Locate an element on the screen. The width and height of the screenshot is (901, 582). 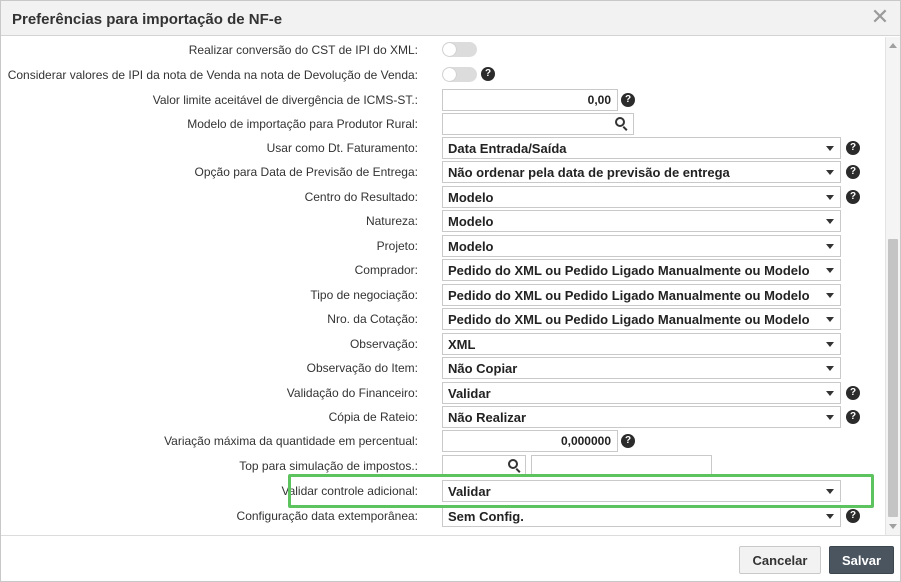
row-observacao: Observação: XML is located at coordinates (441, 344).